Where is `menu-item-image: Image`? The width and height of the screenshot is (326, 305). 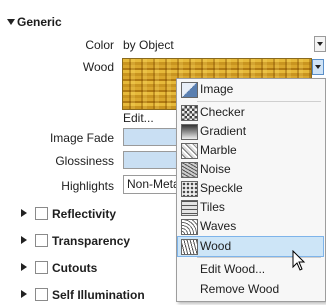
menu-item-image: Image is located at coordinates (250, 89).